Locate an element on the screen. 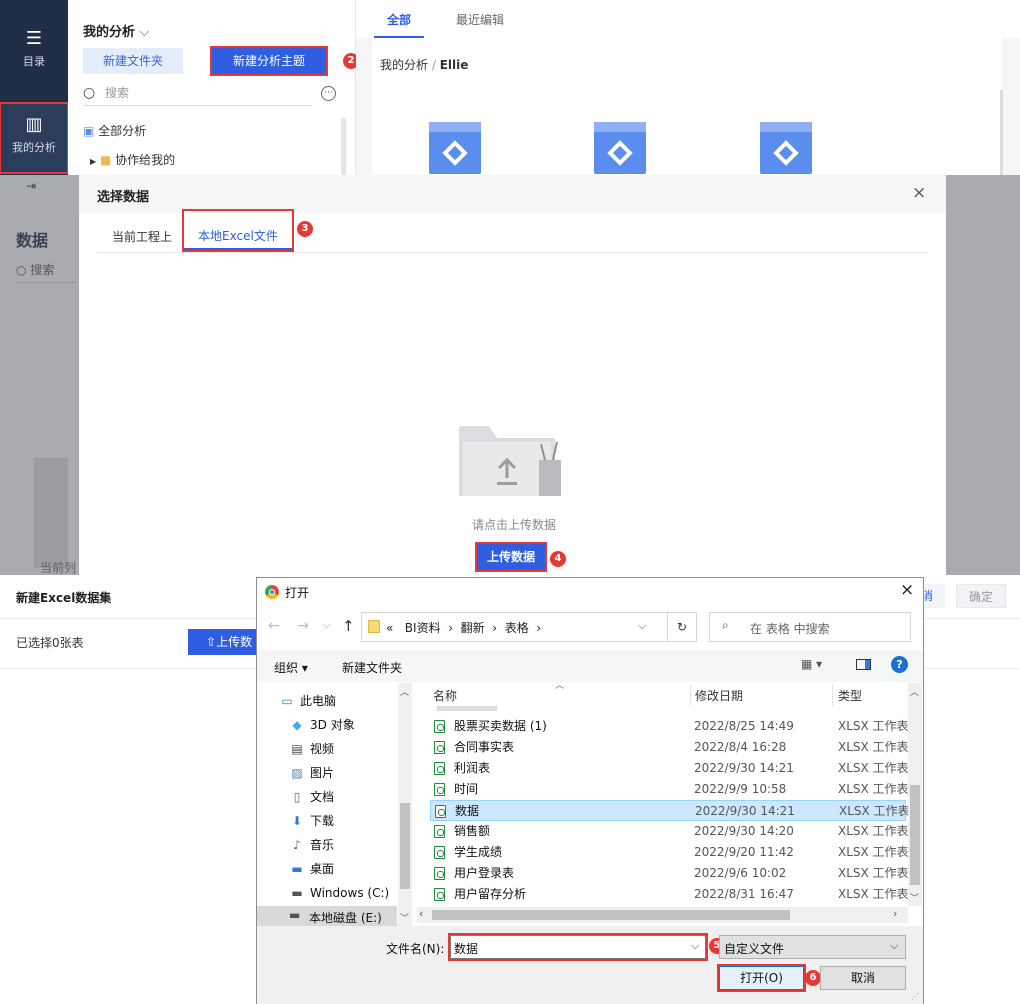  nav-catalog: ☰ 目录 is located at coordinates (34, 48).